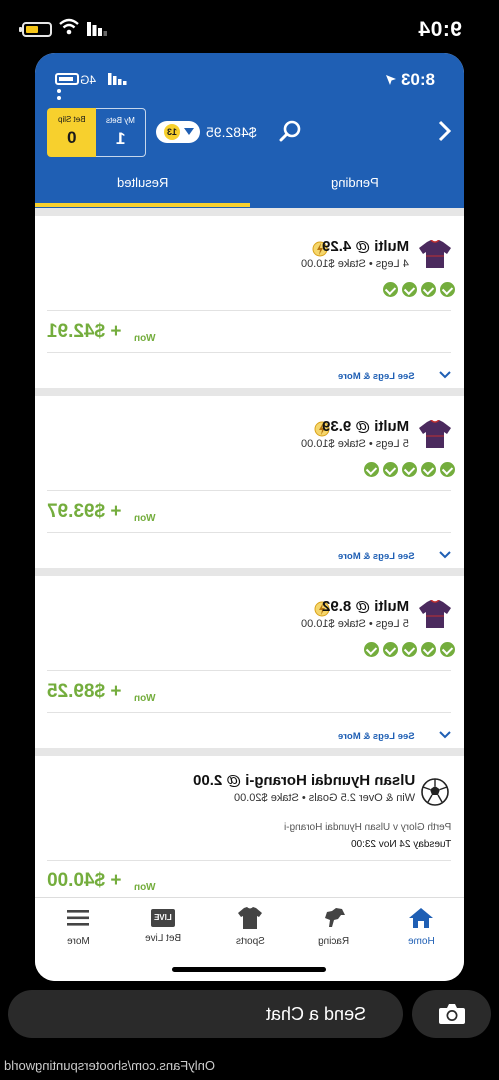 The height and width of the screenshot is (1080, 499). Describe the element at coordinates (205, 1014) in the screenshot. I see `chat-input: Send a Chat` at that location.